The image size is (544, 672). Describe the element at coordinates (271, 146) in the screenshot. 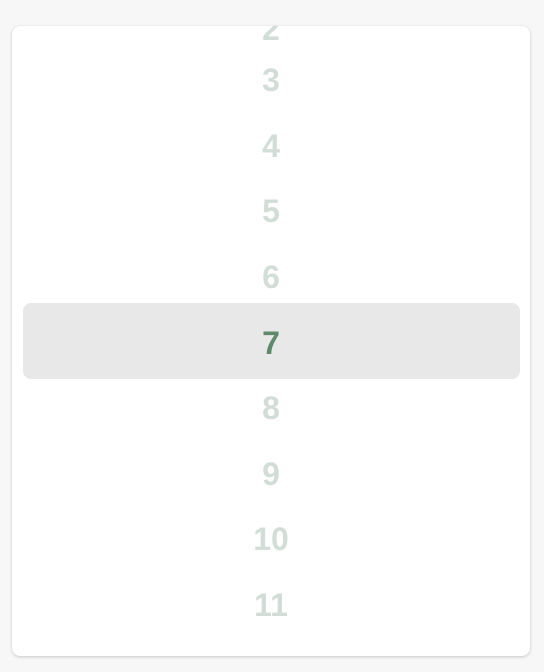

I see `picker-item-4: 4` at that location.